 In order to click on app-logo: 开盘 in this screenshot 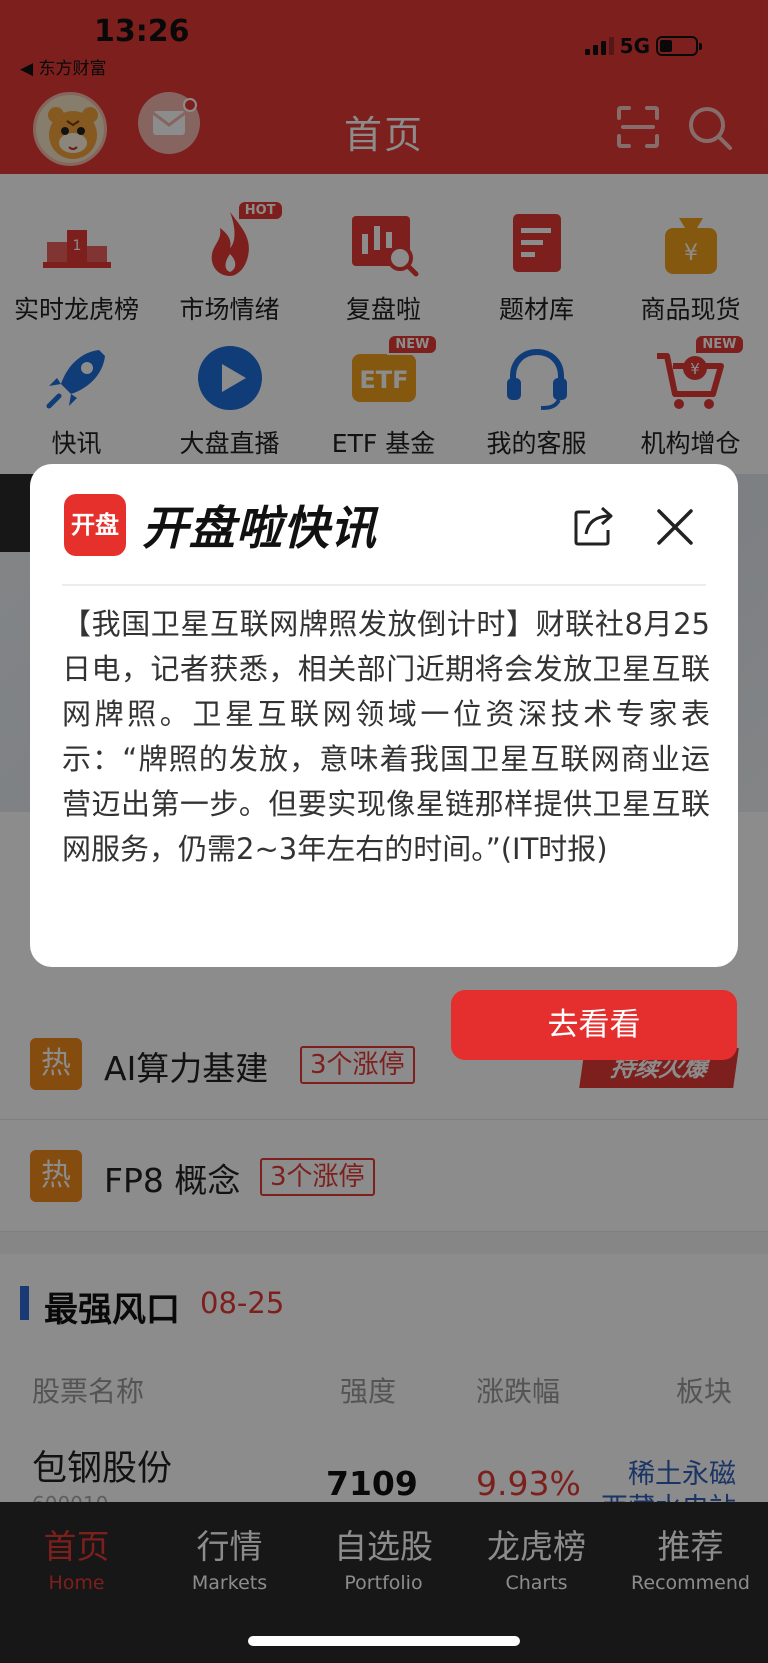, I will do `click(95, 525)`.